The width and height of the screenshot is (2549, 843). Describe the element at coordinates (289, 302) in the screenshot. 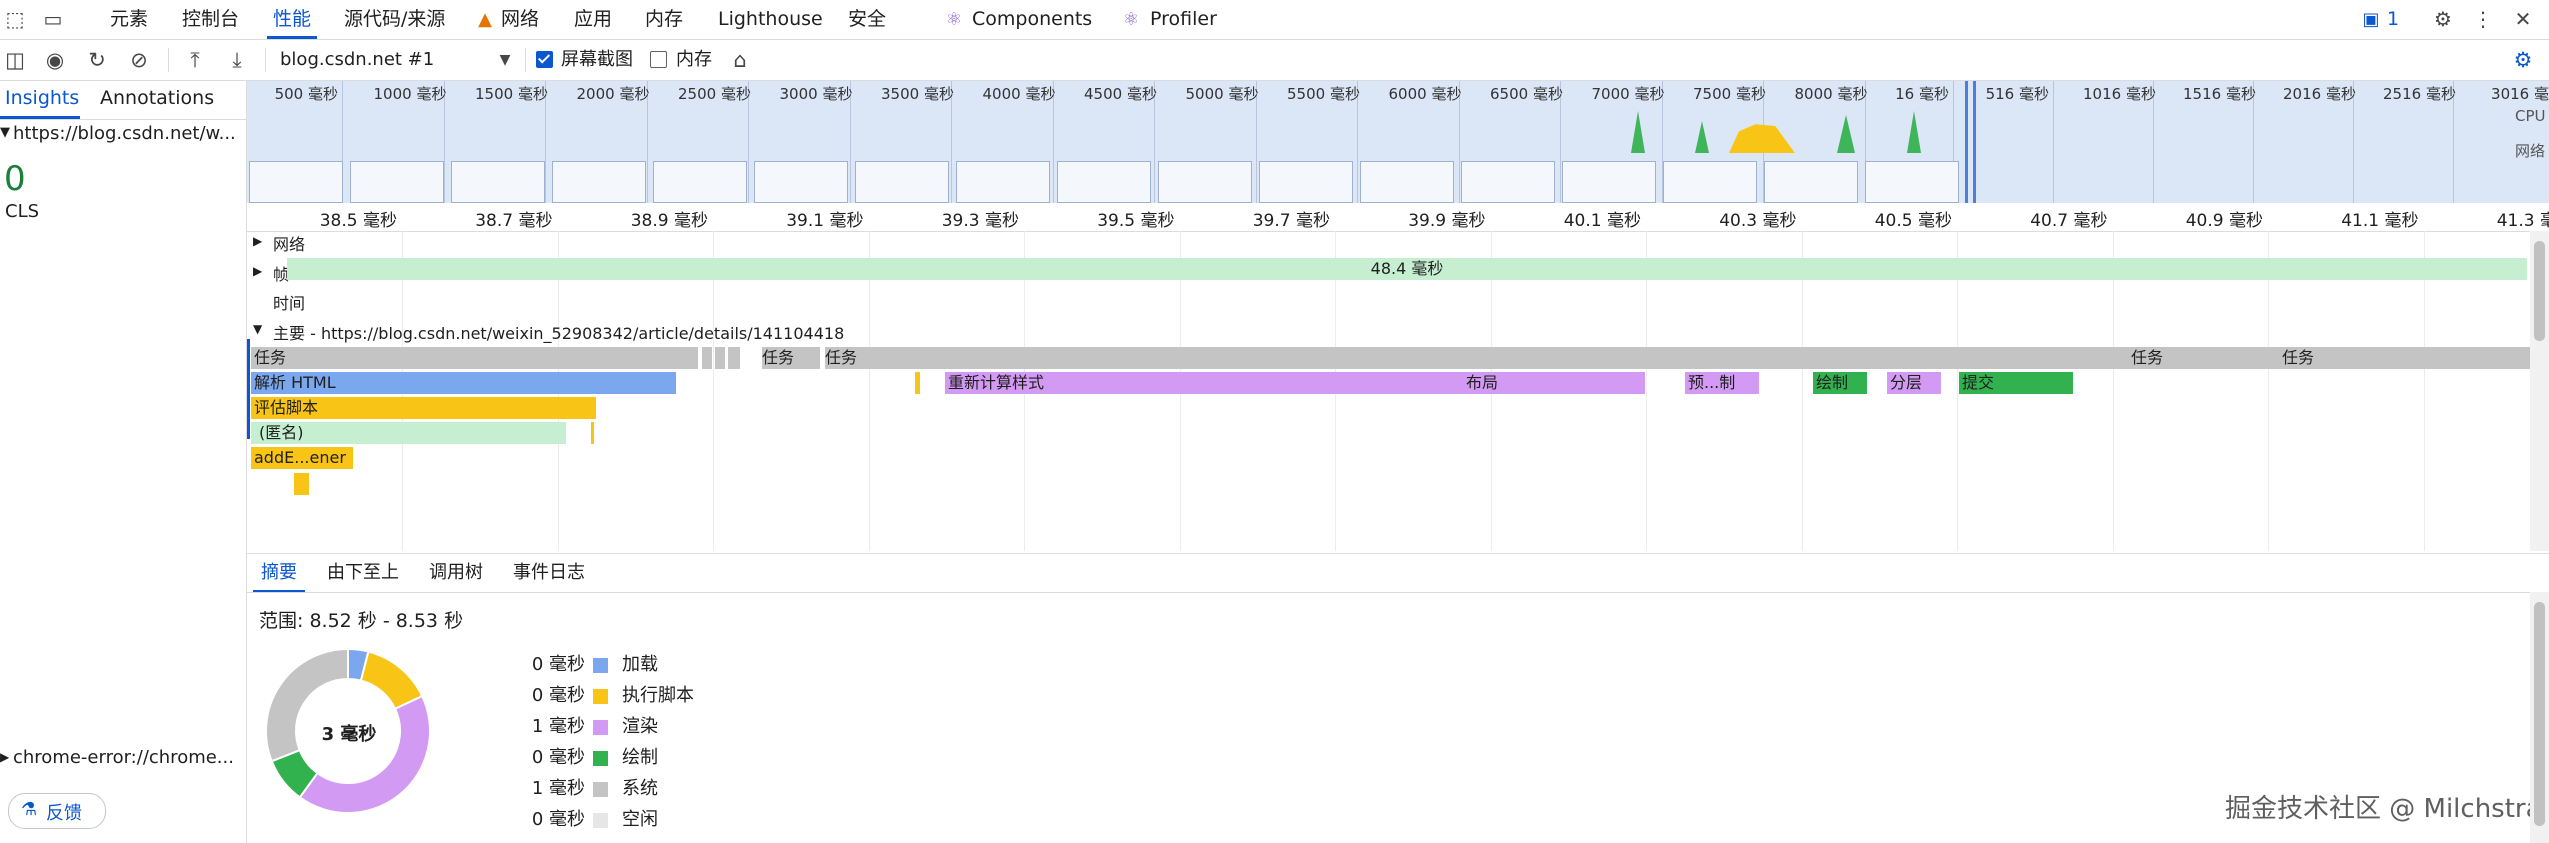

I see `track-timings: 时间` at that location.